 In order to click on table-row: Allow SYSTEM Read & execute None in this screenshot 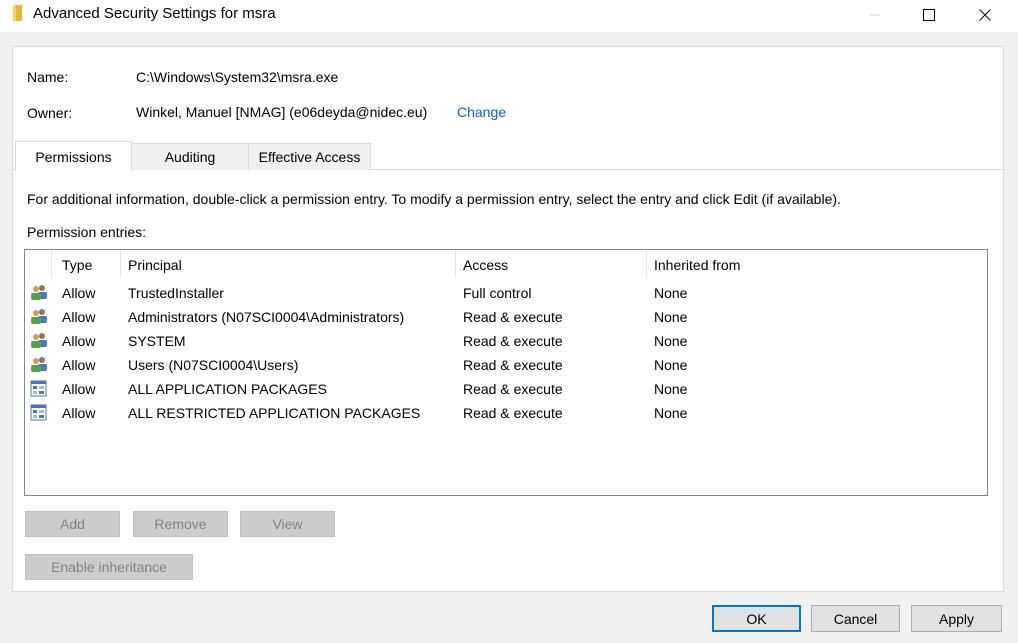, I will do `click(506, 341)`.